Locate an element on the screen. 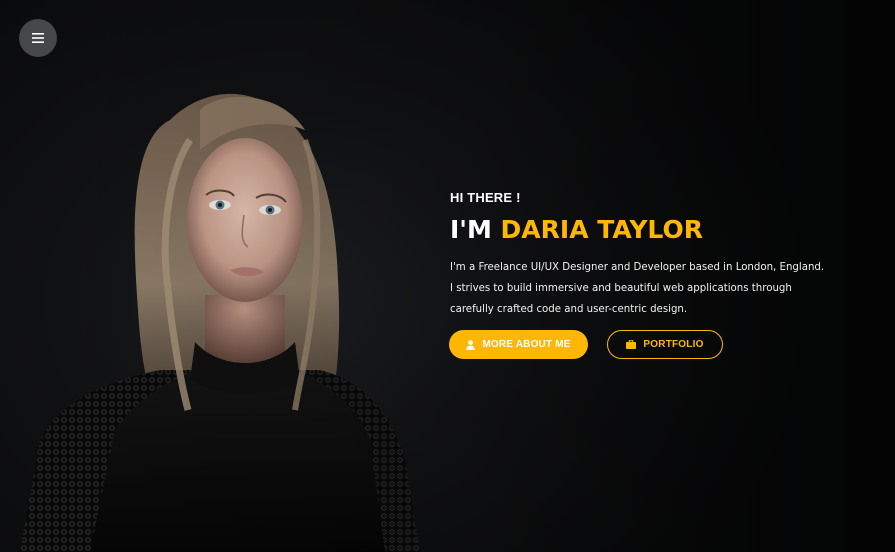 This screenshot has height=552, width=895. portfolio-button: PORTFOLIO is located at coordinates (665, 344).